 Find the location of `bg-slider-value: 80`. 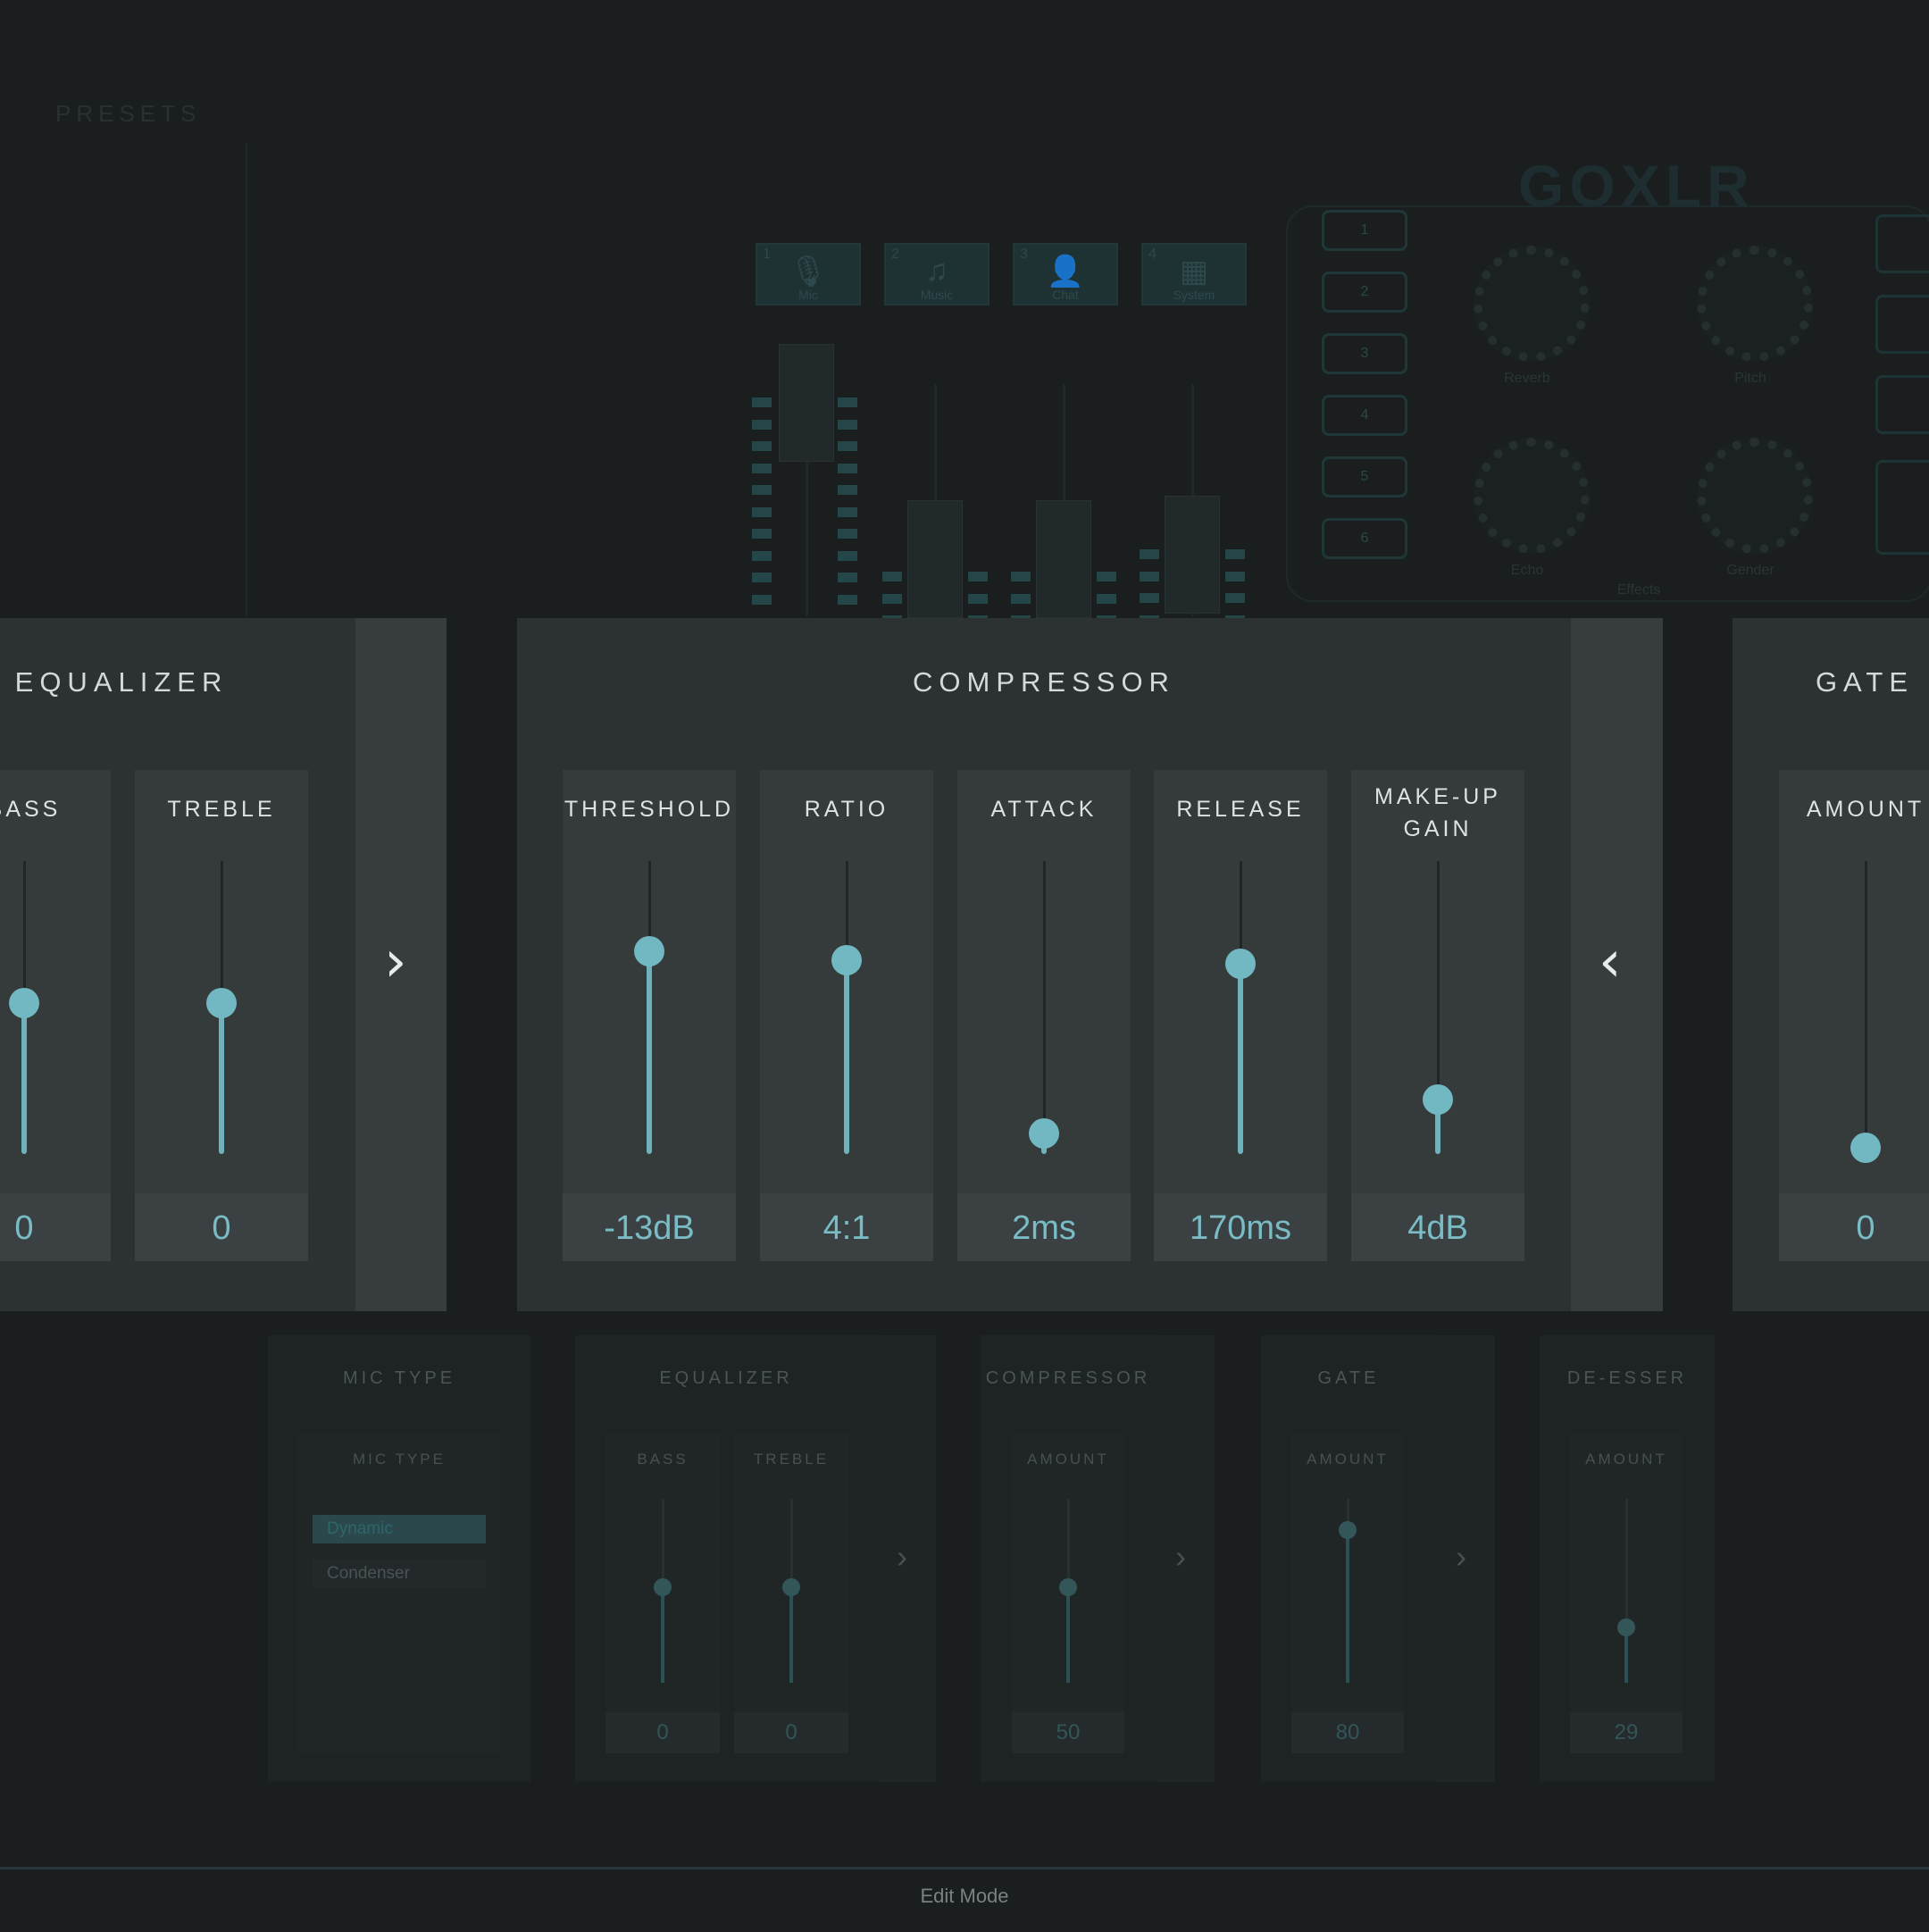

bg-slider-value: 80 is located at coordinates (1348, 1733).